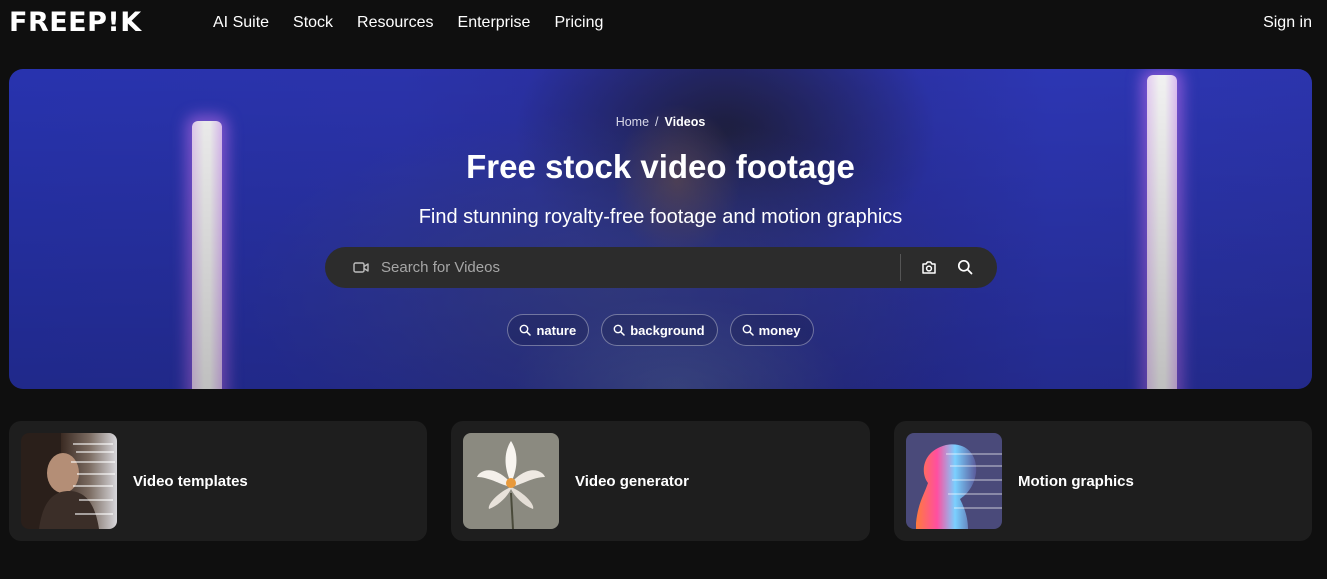 This screenshot has height=579, width=1327. I want to click on breadcrumb-home: Home, so click(632, 122).